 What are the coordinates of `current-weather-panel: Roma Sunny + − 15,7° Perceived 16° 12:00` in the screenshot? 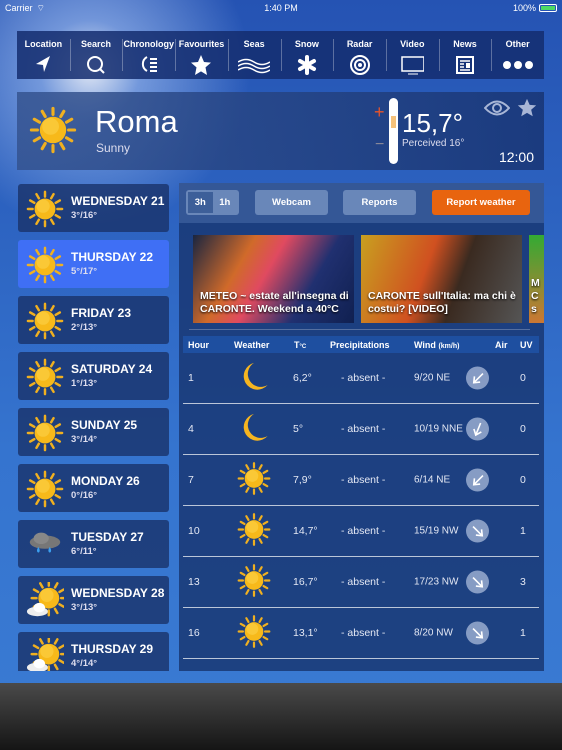 It's located at (280, 131).